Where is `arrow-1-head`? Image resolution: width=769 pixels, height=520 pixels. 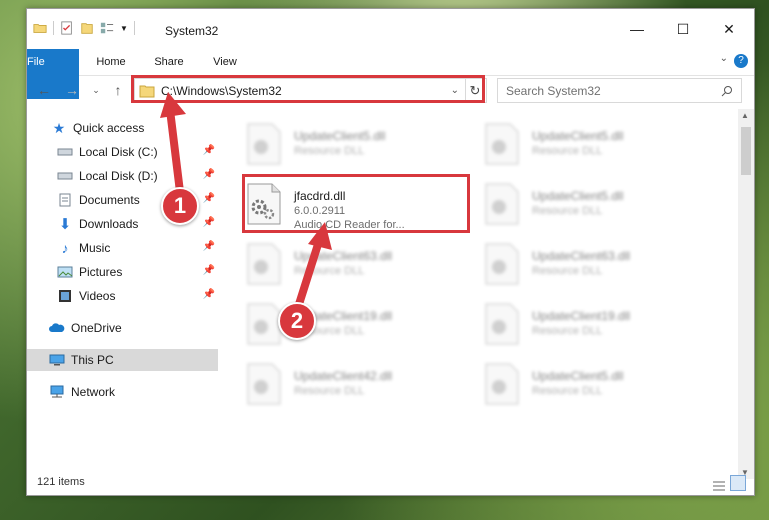 arrow-1-head is located at coordinates (173, 105).